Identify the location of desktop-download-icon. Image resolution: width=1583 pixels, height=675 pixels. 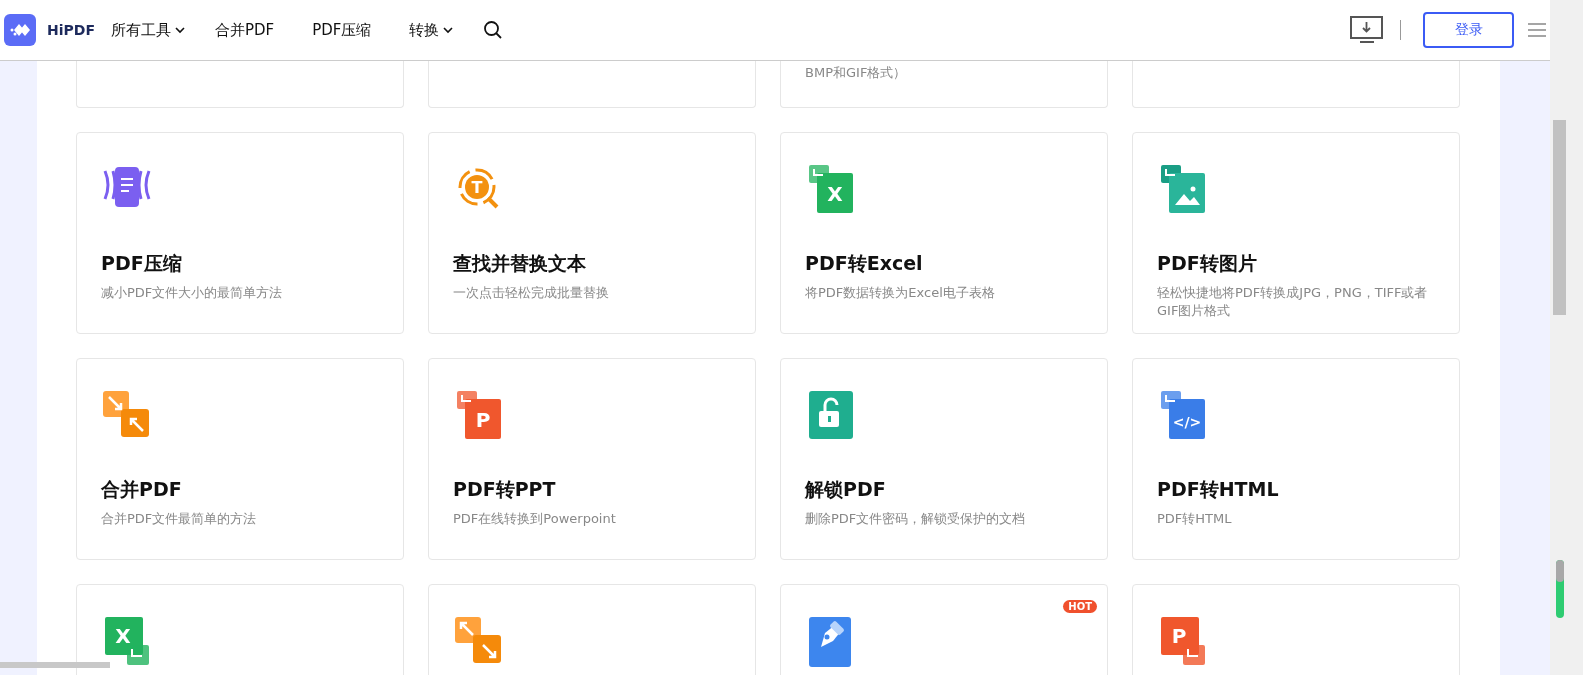
(1367, 30).